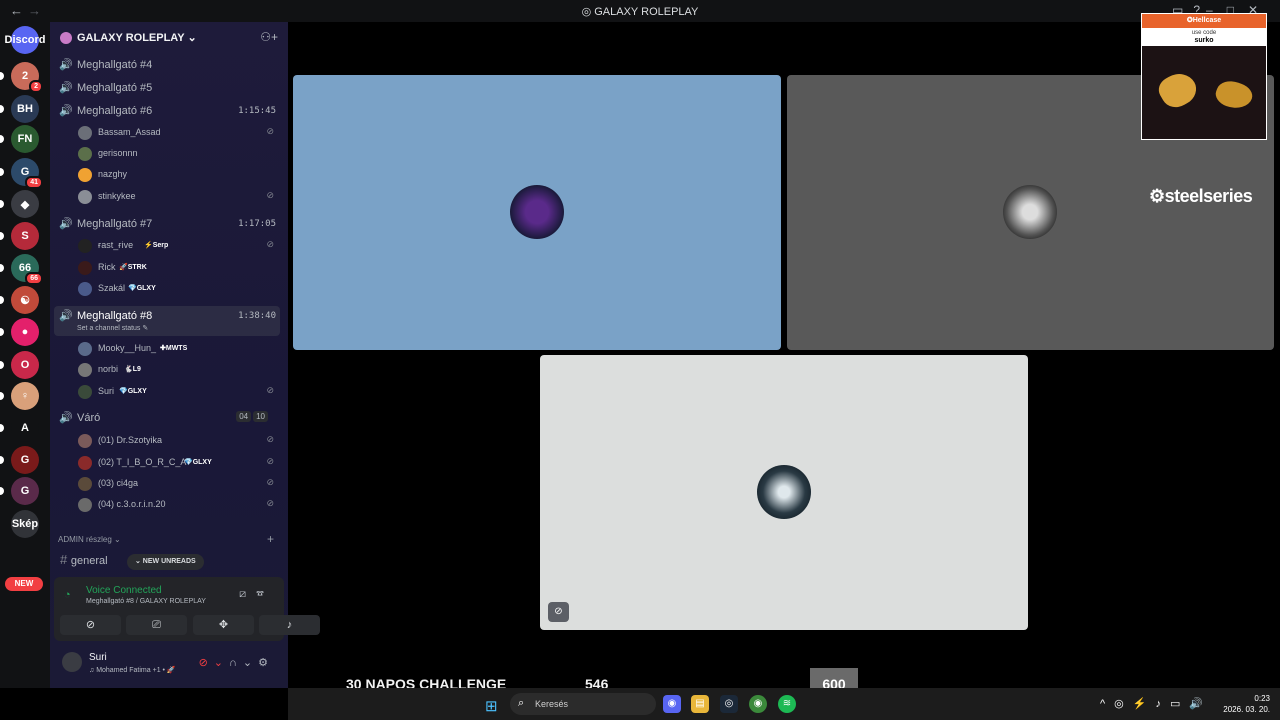  What do you see at coordinates (177, 154) in the screenshot?
I see `voice-member: gerisonnn` at bounding box center [177, 154].